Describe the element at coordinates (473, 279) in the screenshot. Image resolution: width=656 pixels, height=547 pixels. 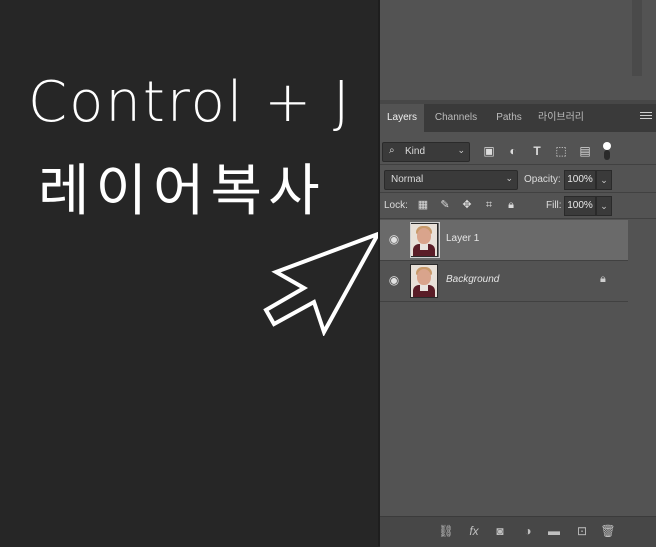
I see `layer-name: Background` at that location.